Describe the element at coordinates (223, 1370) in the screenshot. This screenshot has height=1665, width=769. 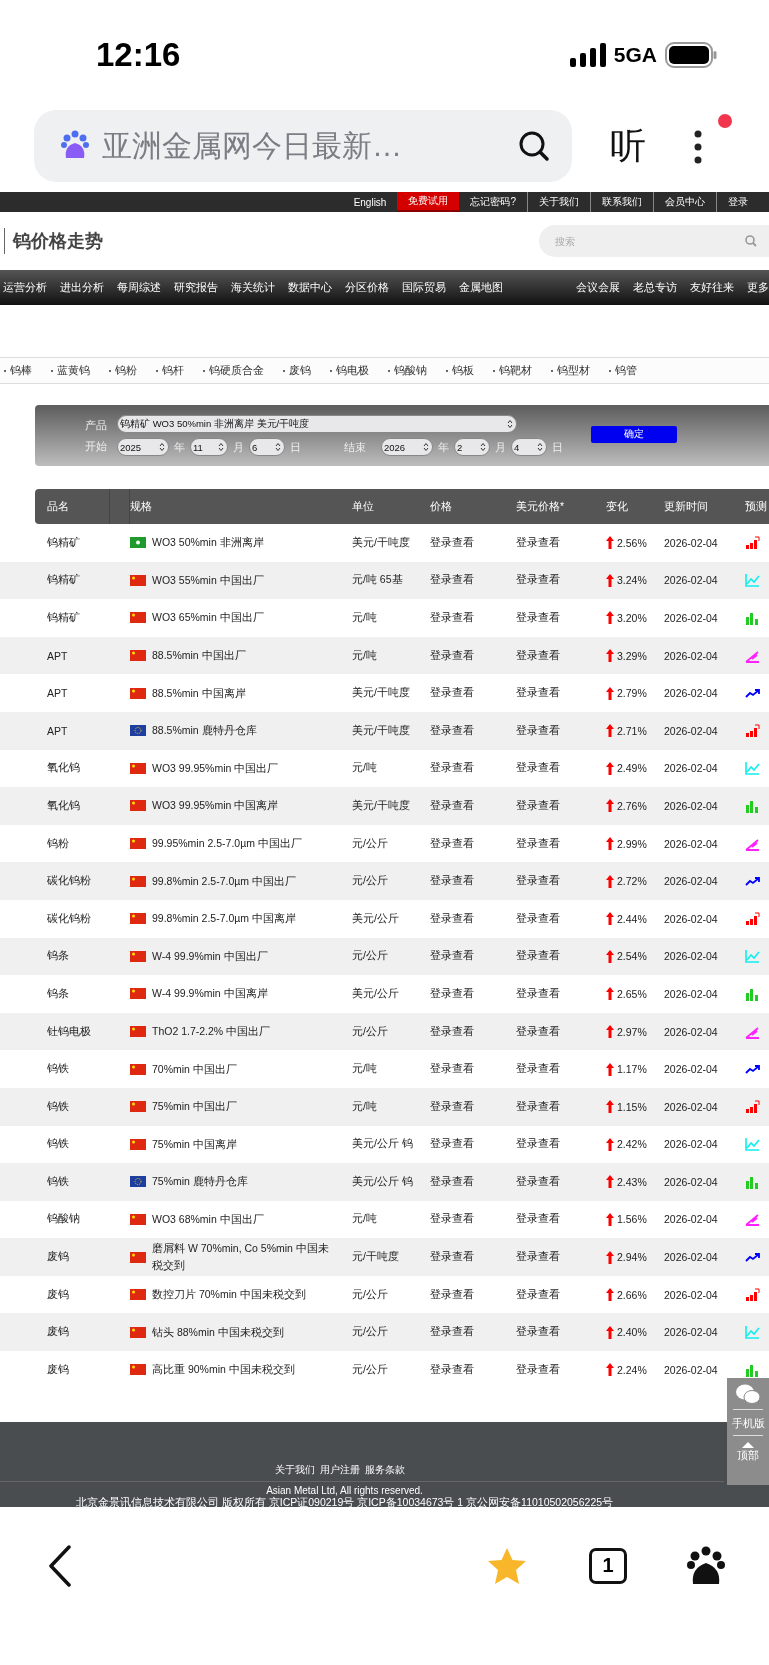
I see `table-cell-text: 高比重 90%min 中国未税交到` at that location.